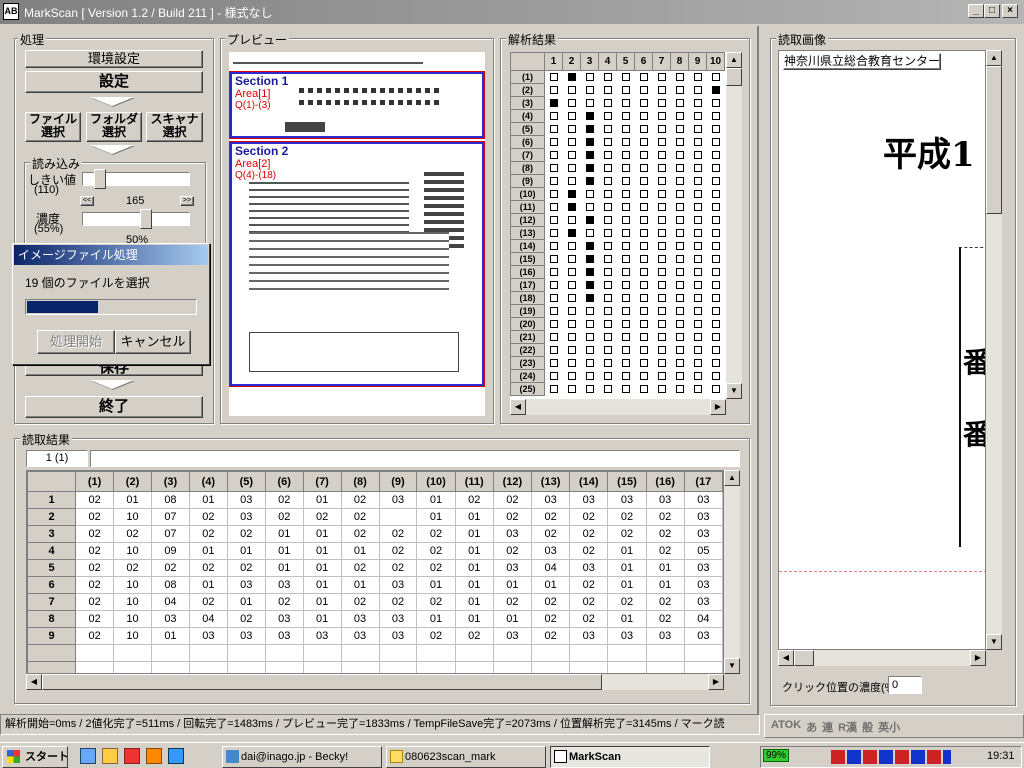  What do you see at coordinates (891, 757) in the screenshot?
I see `tray-icons` at bounding box center [891, 757].